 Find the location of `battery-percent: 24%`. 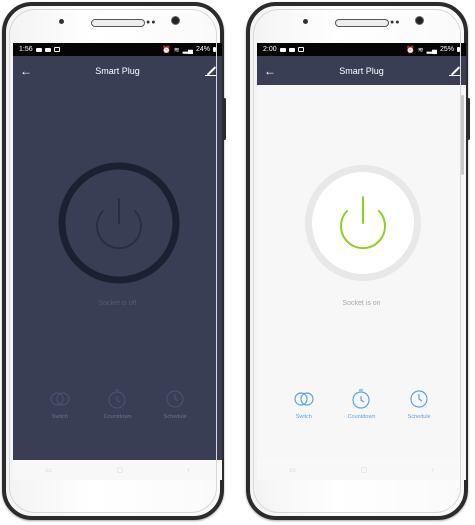

battery-percent: 24% is located at coordinates (202, 49).